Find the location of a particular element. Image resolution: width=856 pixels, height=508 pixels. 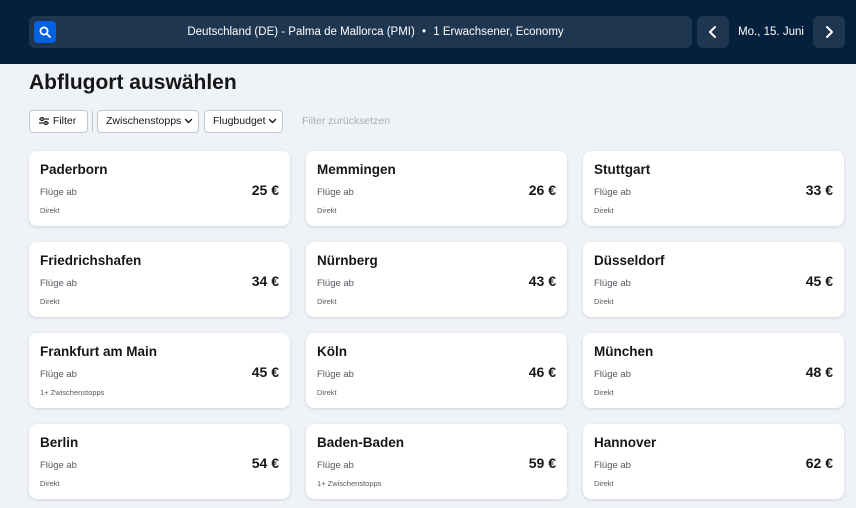

price: 43 € is located at coordinates (542, 281).